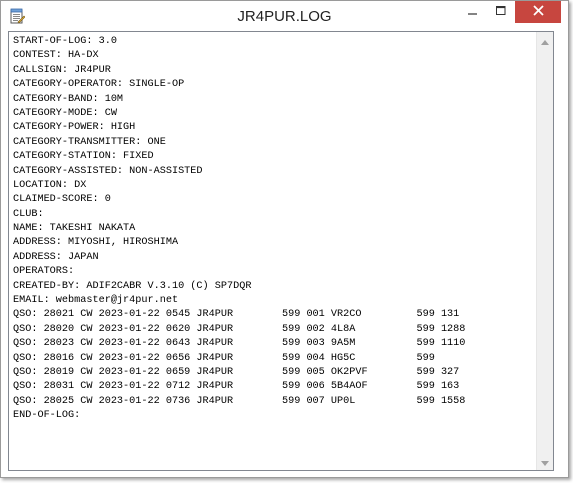 Image resolution: width=573 pixels, height=483 pixels. What do you see at coordinates (132, 286) in the screenshot?
I see `text-line: CREATED-BY: ADIF2CABR V.3.10 (C) SP7DQR` at bounding box center [132, 286].